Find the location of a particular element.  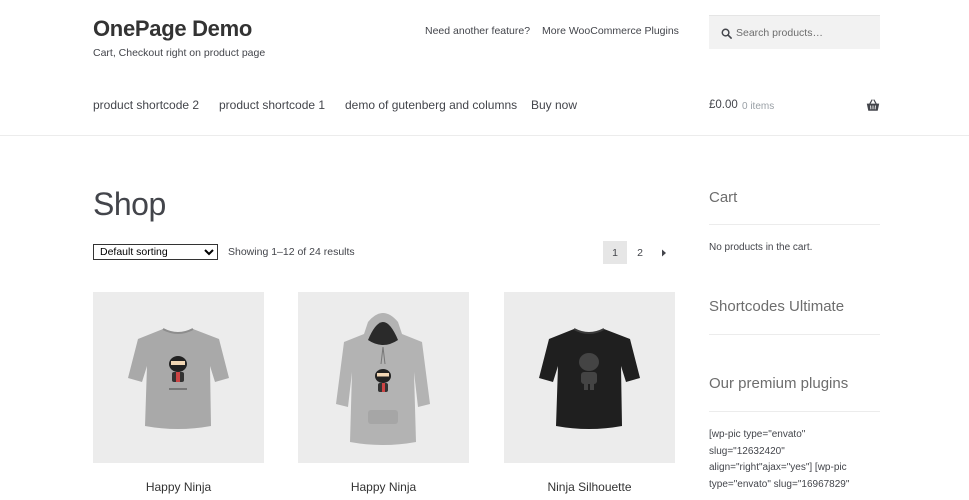

widget-title-cart: Cart is located at coordinates (723, 197).